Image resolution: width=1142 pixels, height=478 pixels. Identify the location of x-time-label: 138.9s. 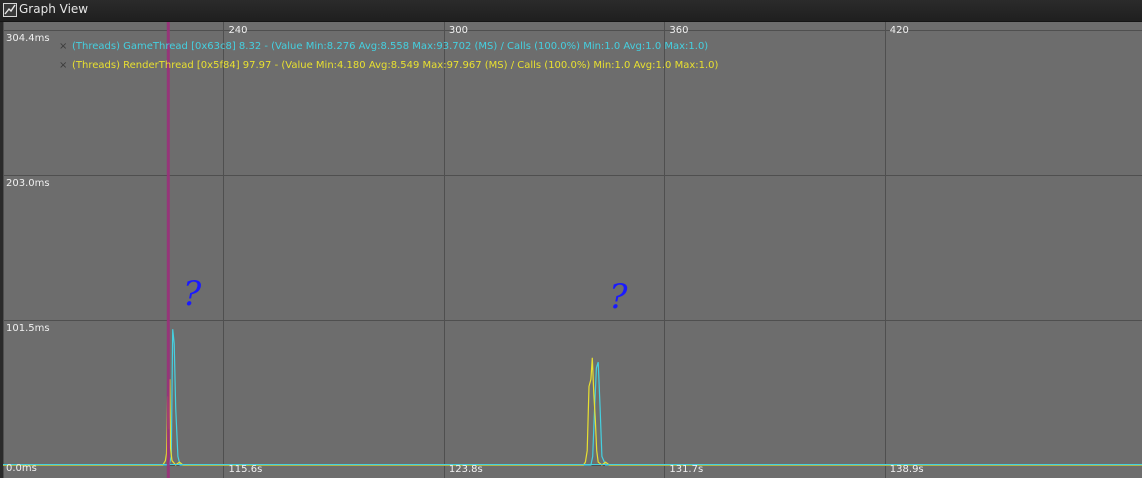
(906, 469).